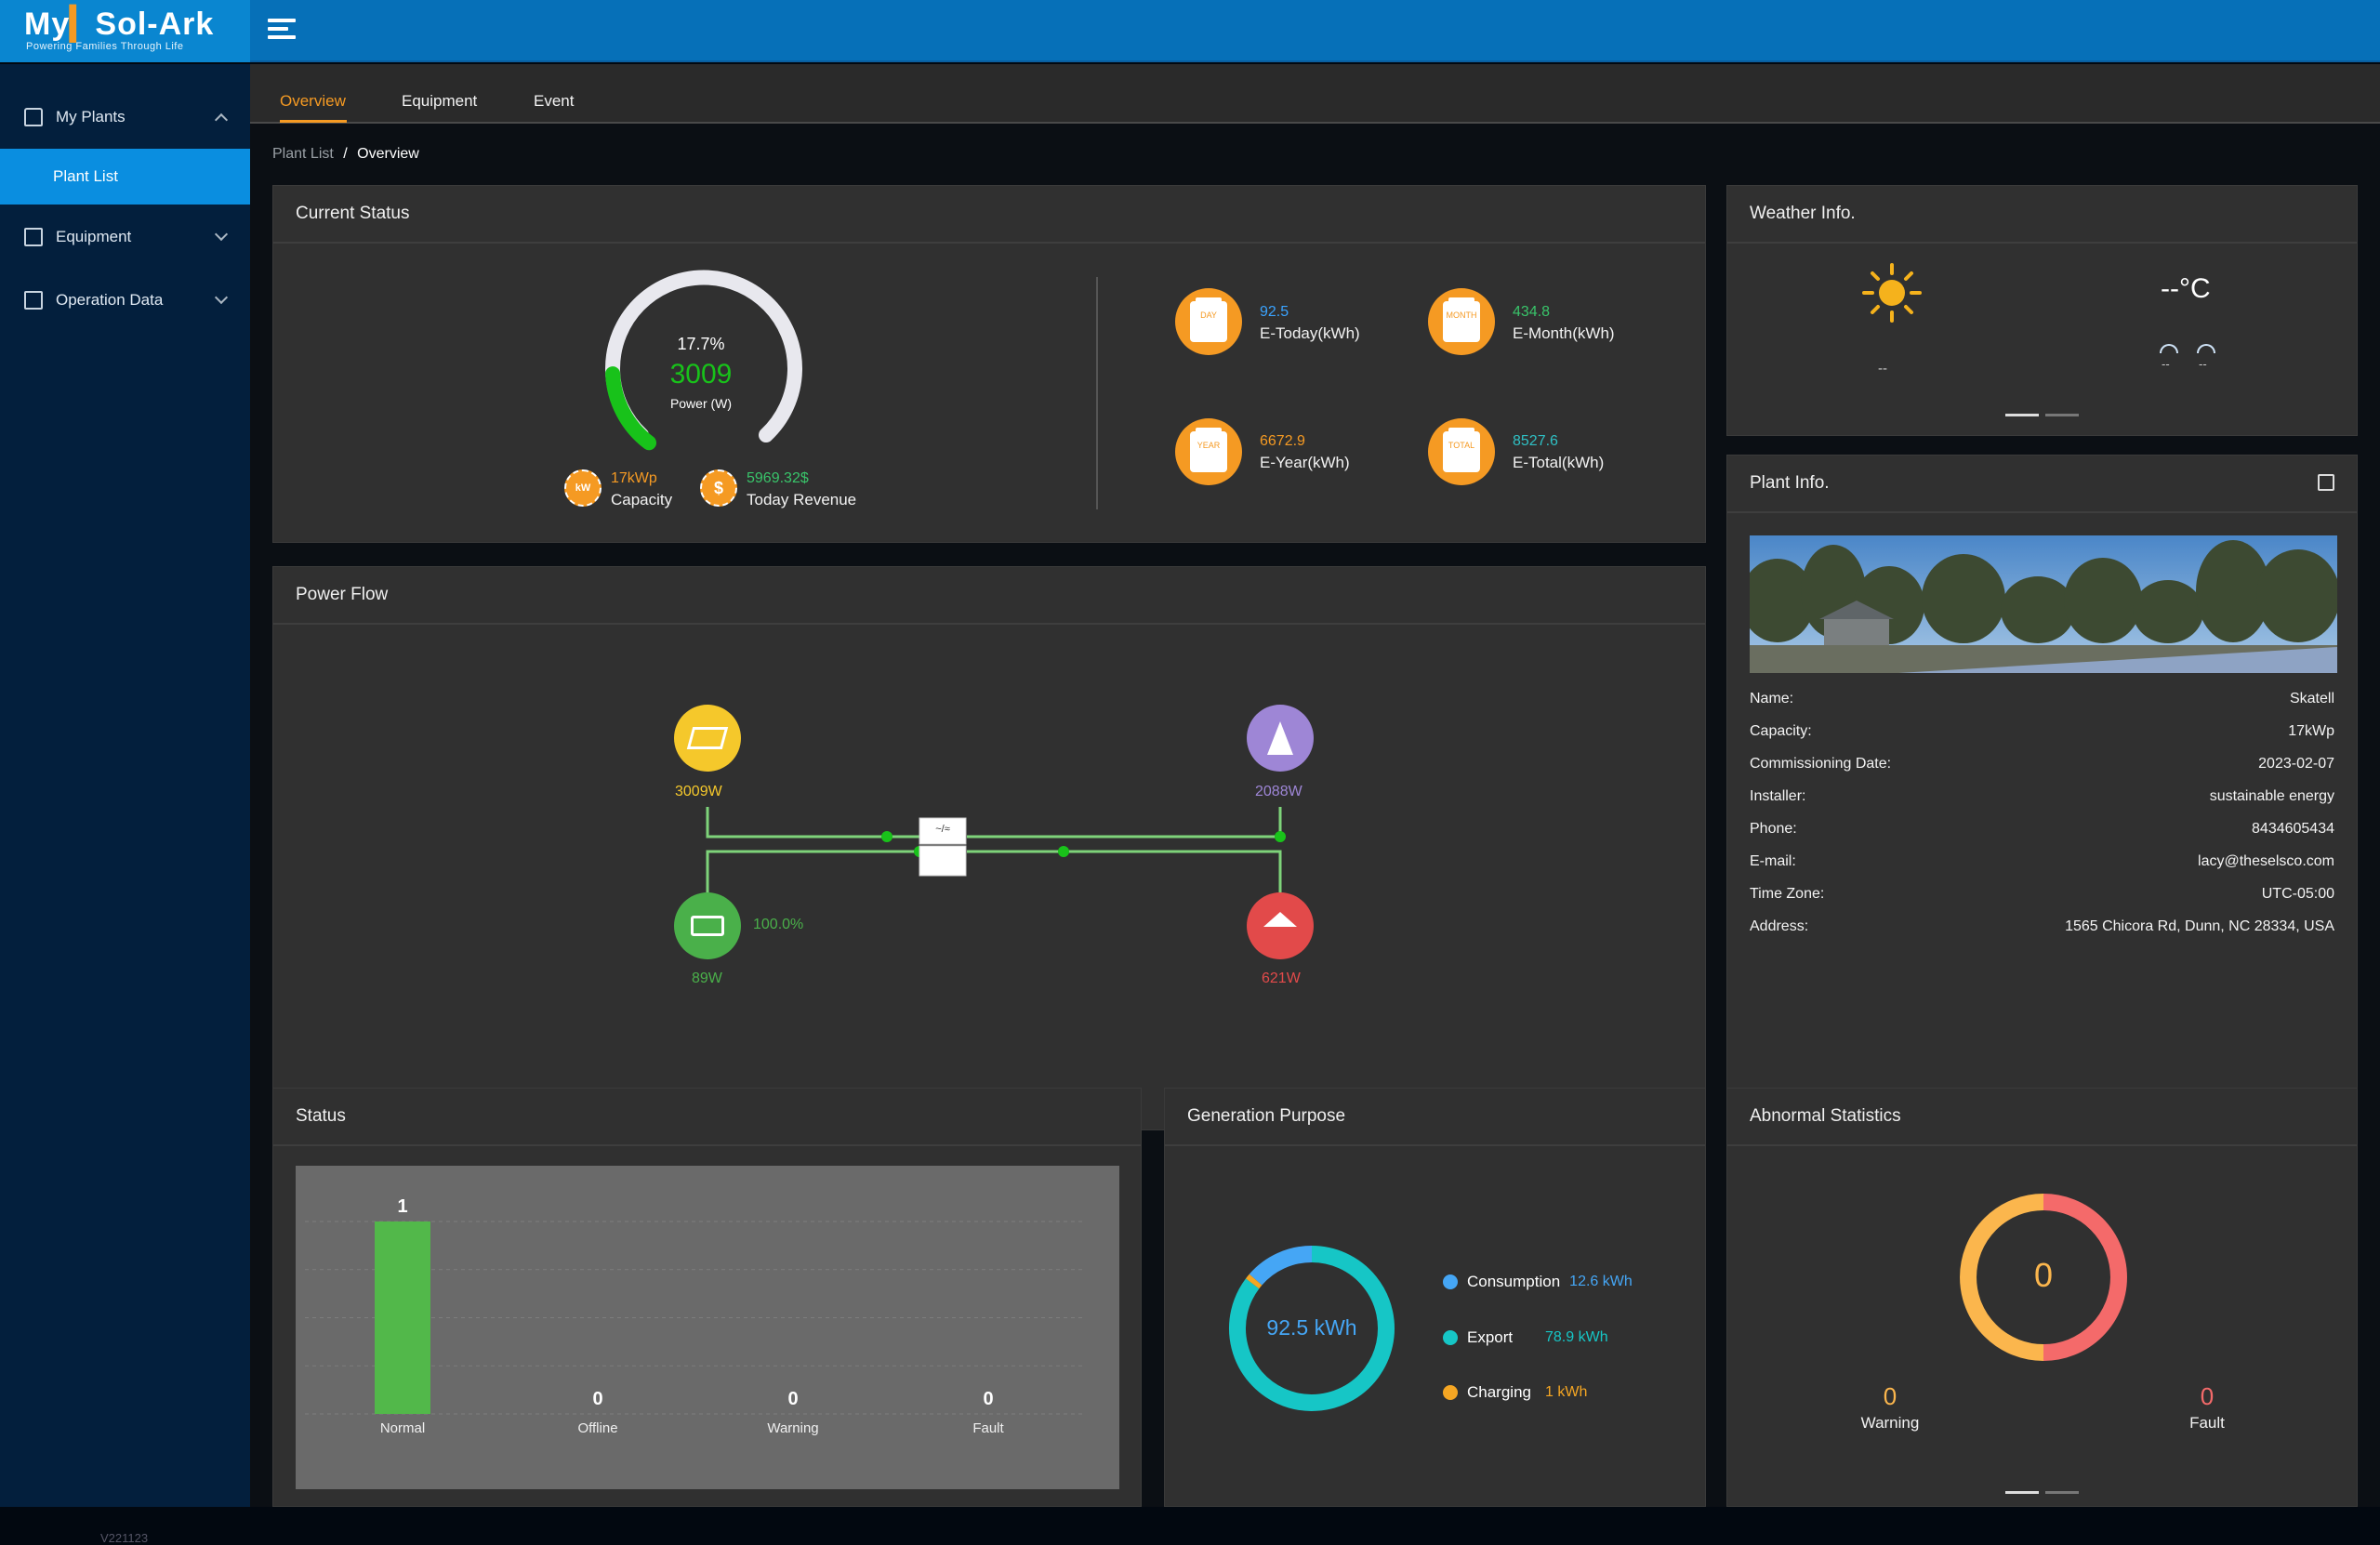  I want to click on plant-row-capacity: Capacity: 17kWp, so click(2042, 732).